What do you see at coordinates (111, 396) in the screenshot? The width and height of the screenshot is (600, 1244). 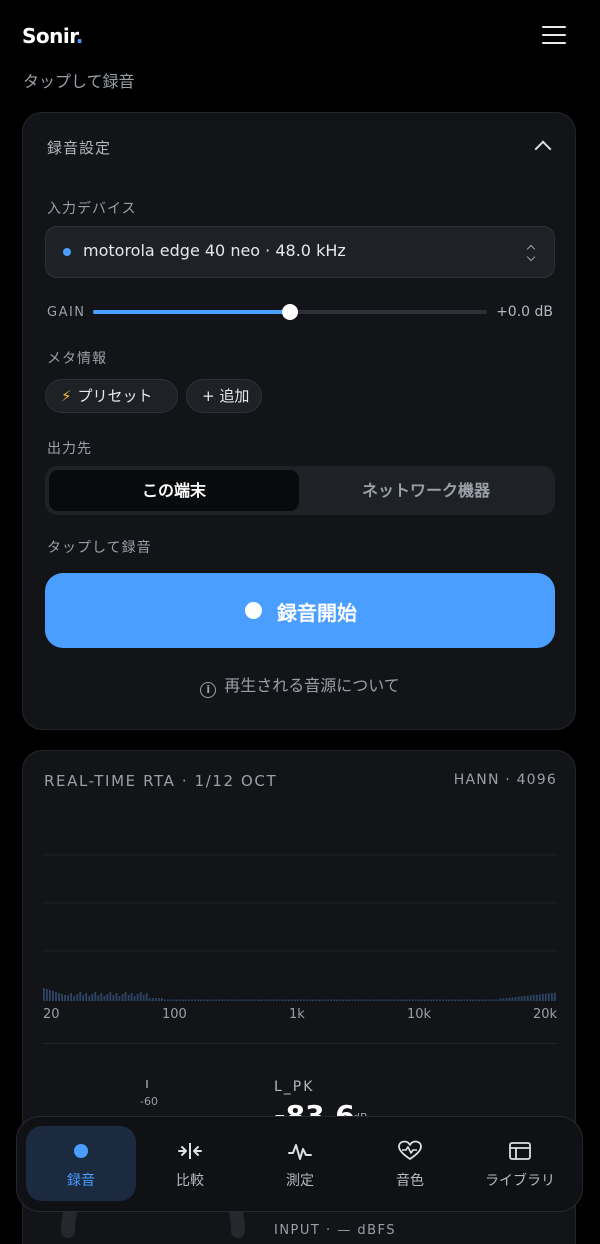 I see `preset-button: ⚡ プリセット` at bounding box center [111, 396].